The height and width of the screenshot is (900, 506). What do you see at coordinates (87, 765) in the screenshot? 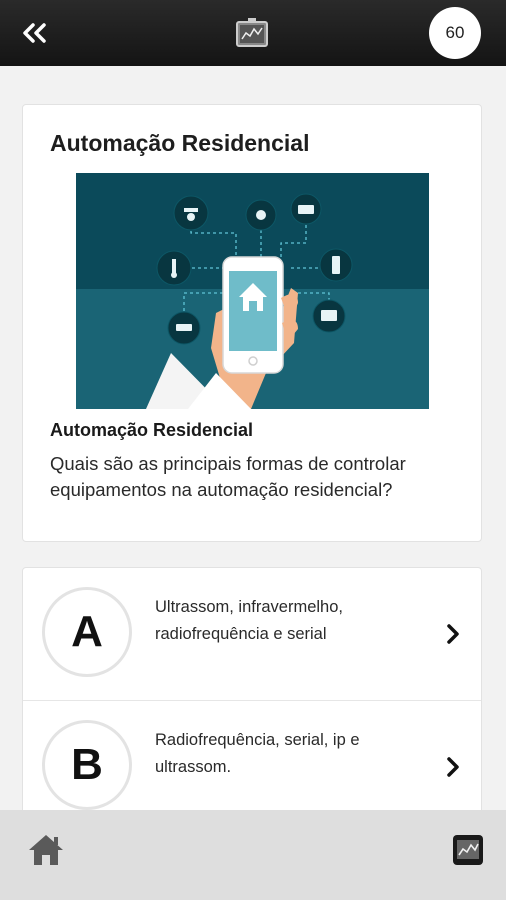
I see `option-letter-b: B` at bounding box center [87, 765].